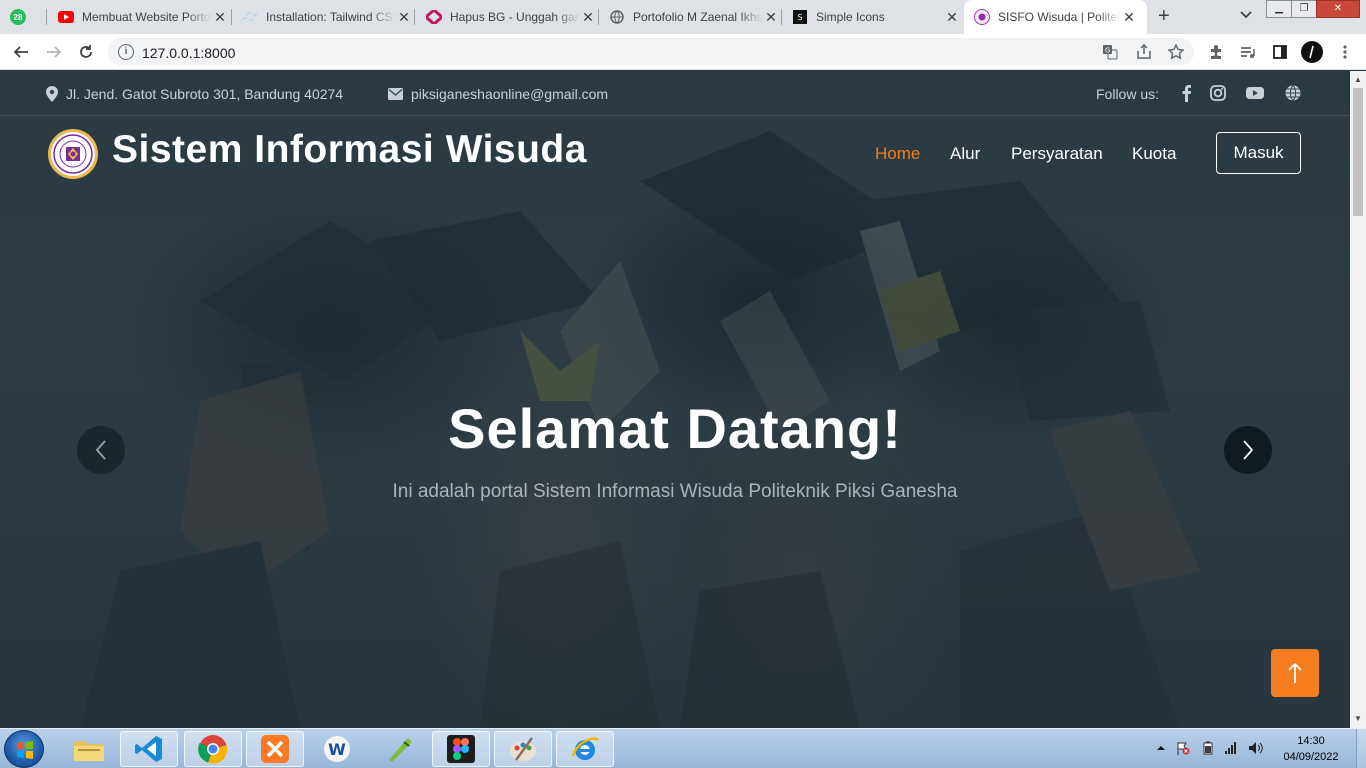 This screenshot has width=1366, height=768. What do you see at coordinates (1218, 93) in the screenshot?
I see `instagram-icon` at bounding box center [1218, 93].